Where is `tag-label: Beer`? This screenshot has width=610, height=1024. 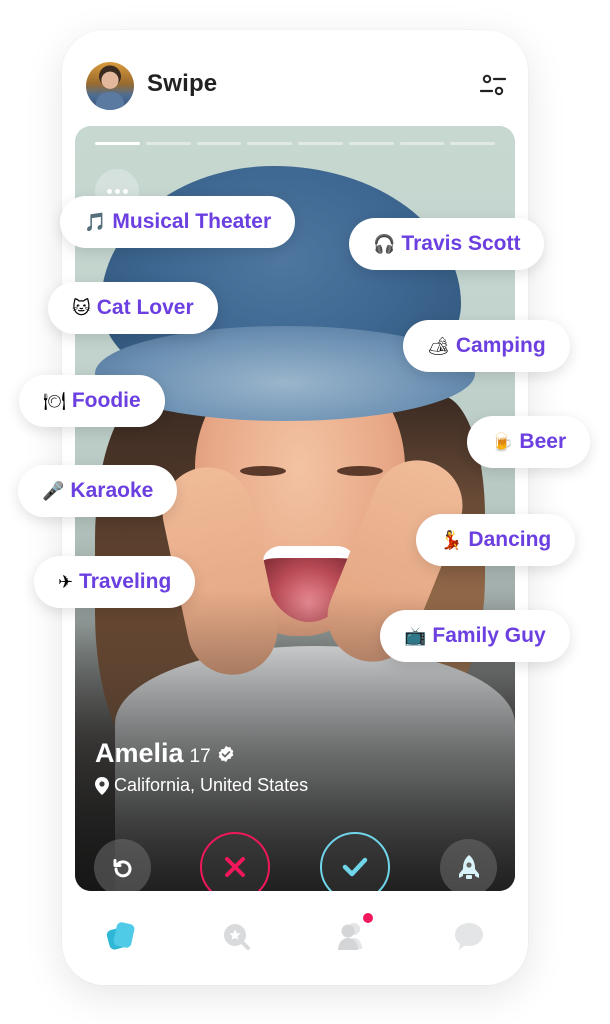
tag-label: Beer is located at coordinates (543, 441).